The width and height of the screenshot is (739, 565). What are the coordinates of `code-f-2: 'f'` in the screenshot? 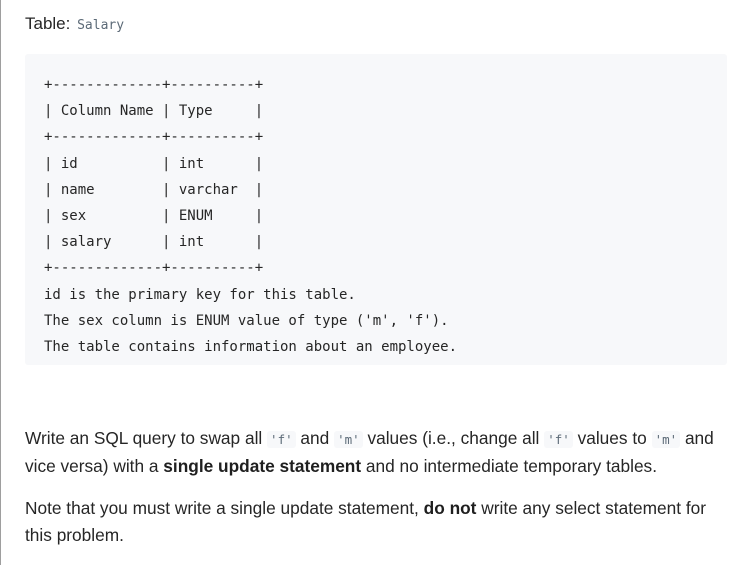 It's located at (558, 439).